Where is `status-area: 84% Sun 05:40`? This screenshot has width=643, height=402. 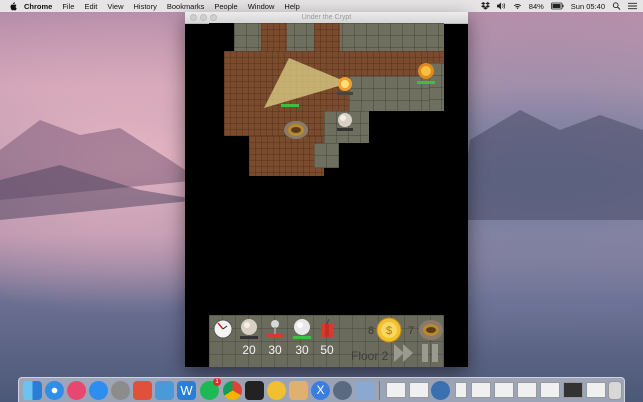
status-area: 84% Sun 05:40 is located at coordinates (558, 6).